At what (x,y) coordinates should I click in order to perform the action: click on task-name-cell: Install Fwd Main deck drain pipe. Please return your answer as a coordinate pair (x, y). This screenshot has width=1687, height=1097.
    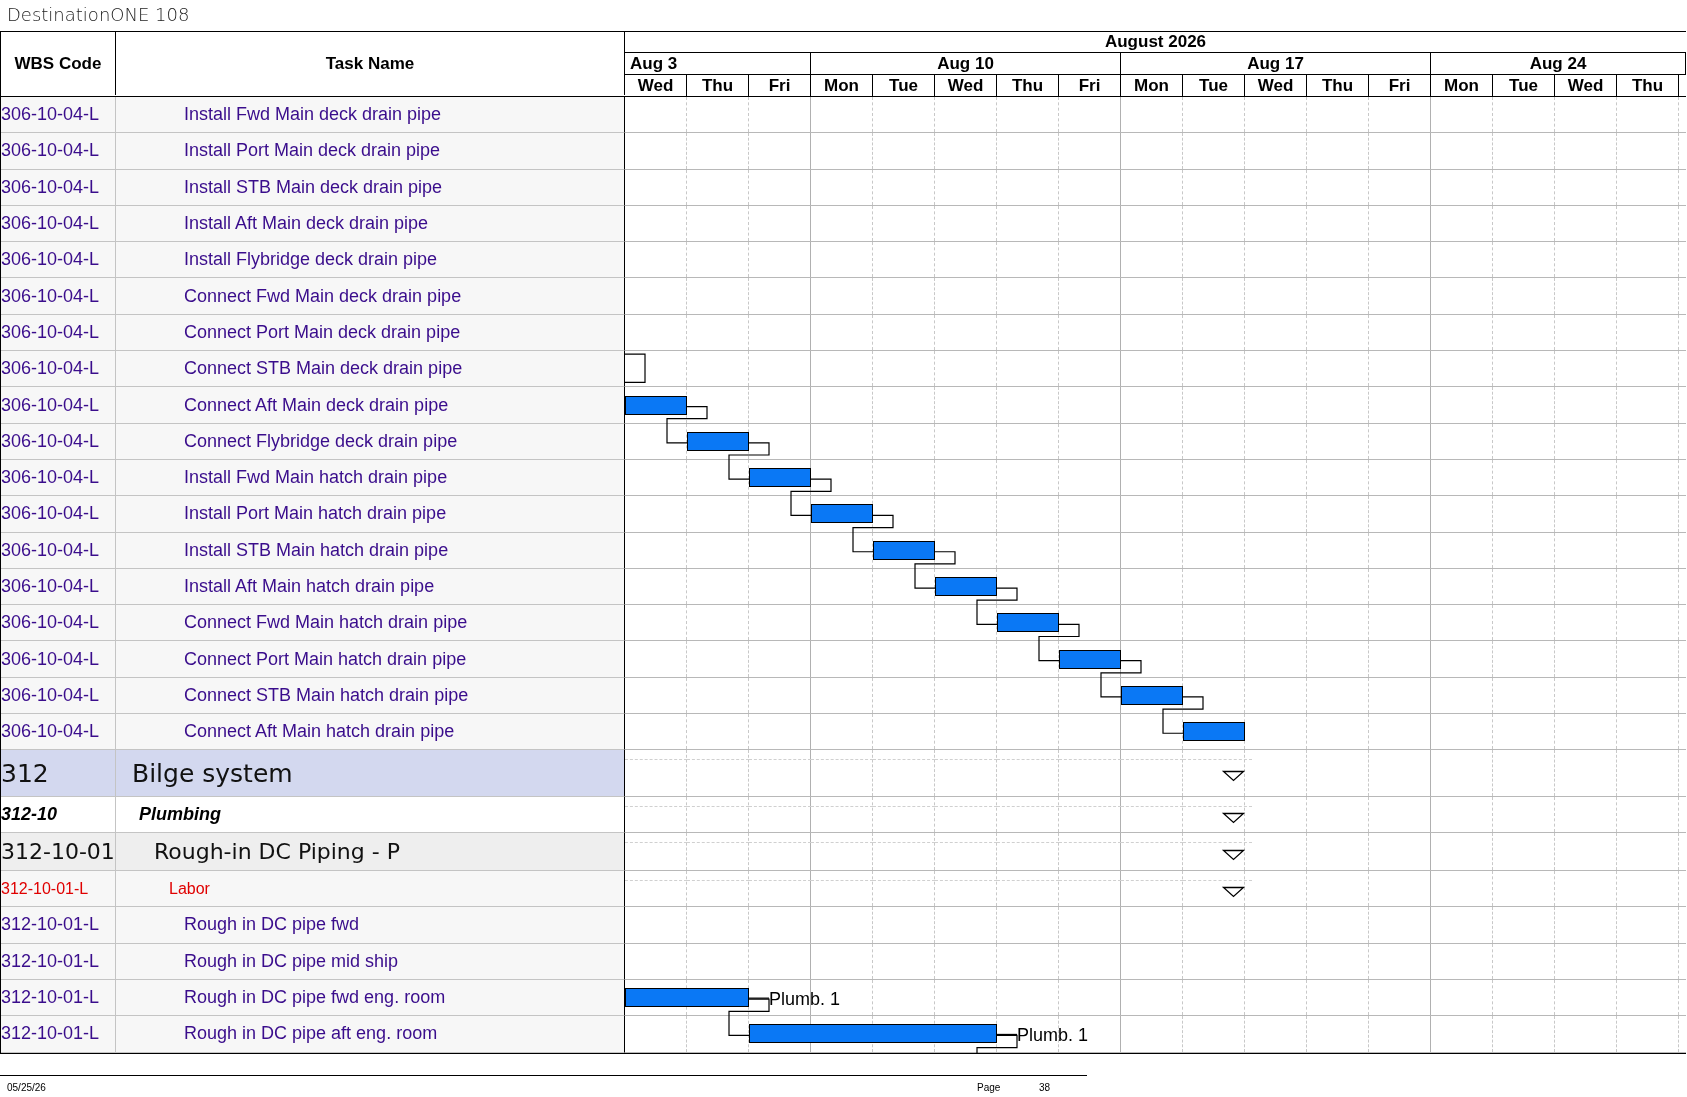
    Looking at the image, I should click on (370, 115).